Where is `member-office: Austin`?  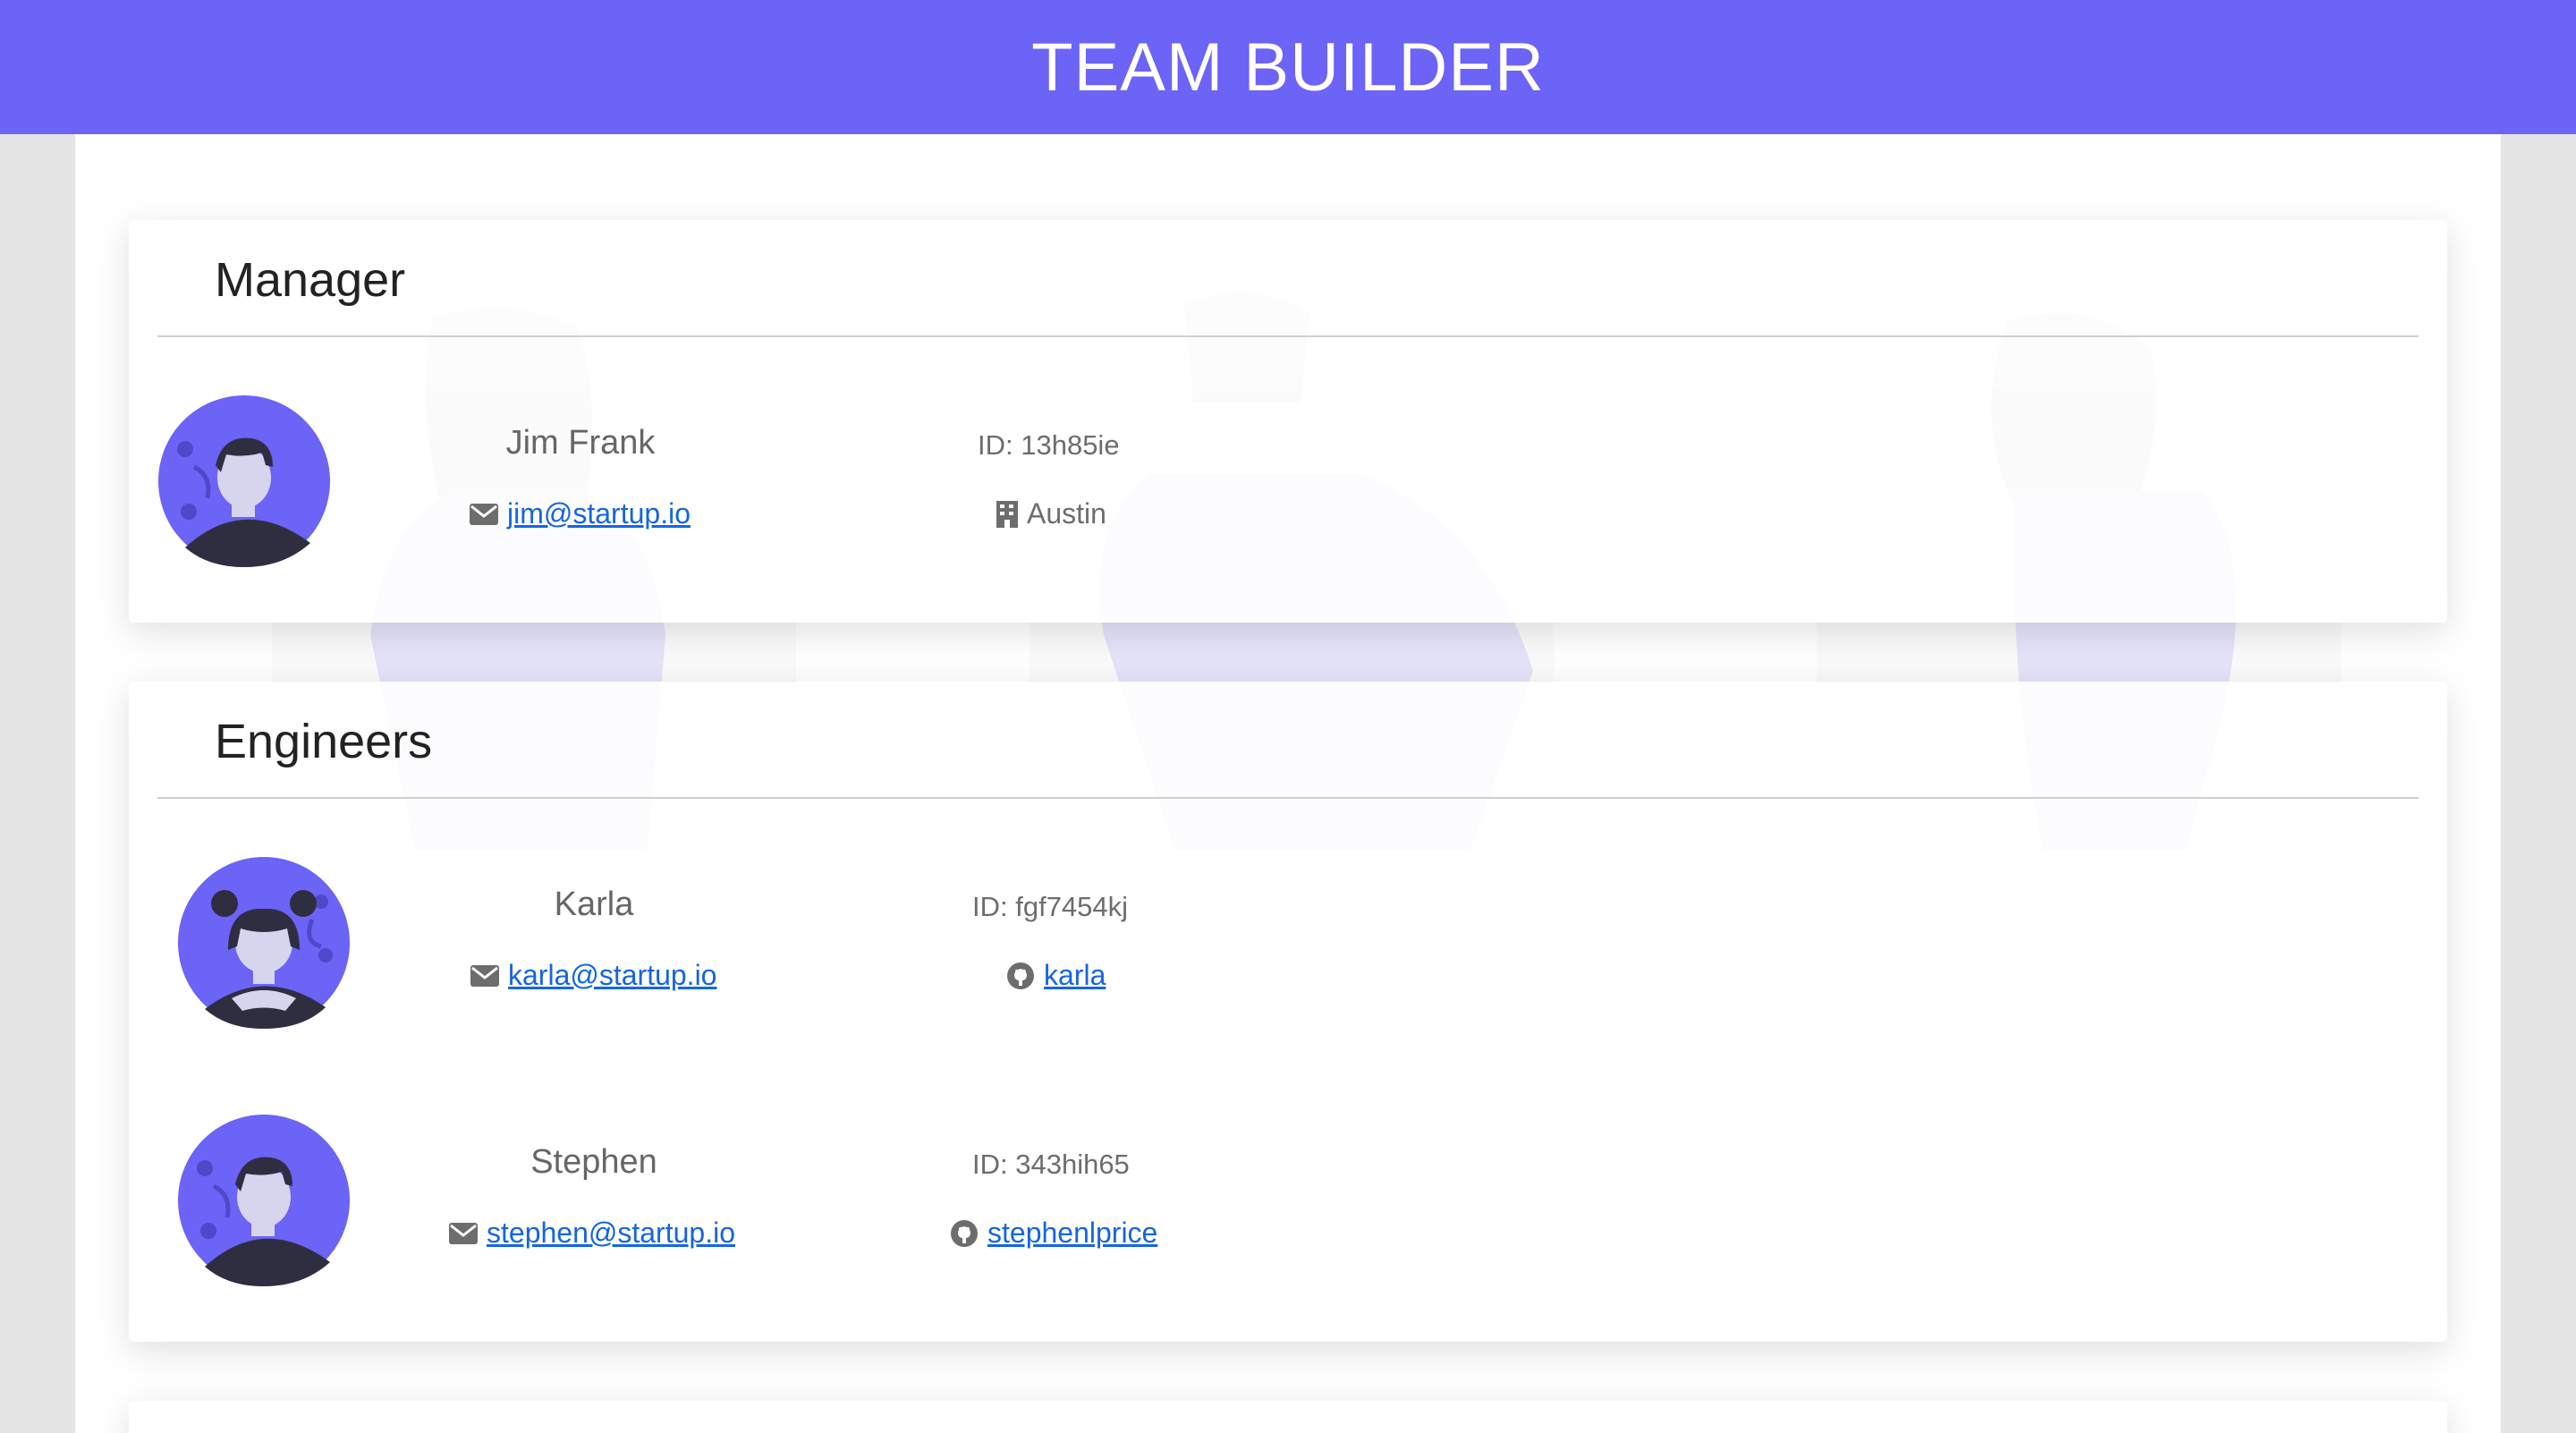 member-office: Austin is located at coordinates (1051, 513).